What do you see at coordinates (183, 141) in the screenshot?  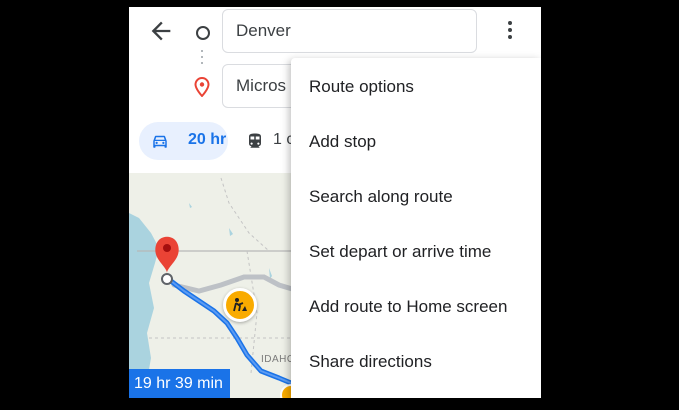 I see `tab-drive: 20 hr` at bounding box center [183, 141].